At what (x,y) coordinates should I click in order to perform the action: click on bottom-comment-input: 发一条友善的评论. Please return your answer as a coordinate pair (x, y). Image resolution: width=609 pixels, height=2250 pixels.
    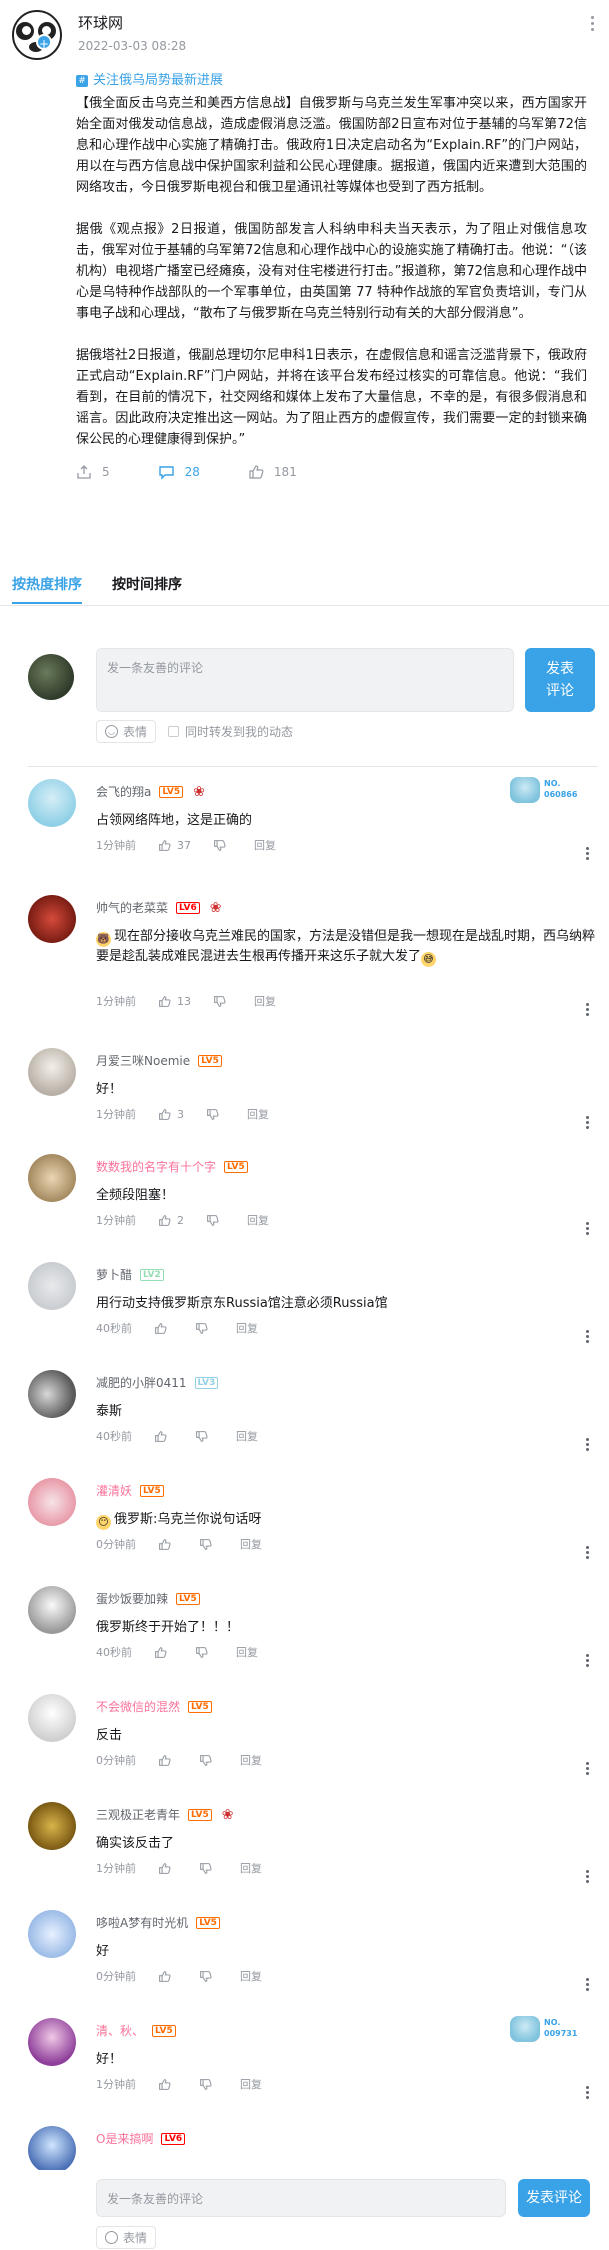
    Looking at the image, I should click on (301, 2198).